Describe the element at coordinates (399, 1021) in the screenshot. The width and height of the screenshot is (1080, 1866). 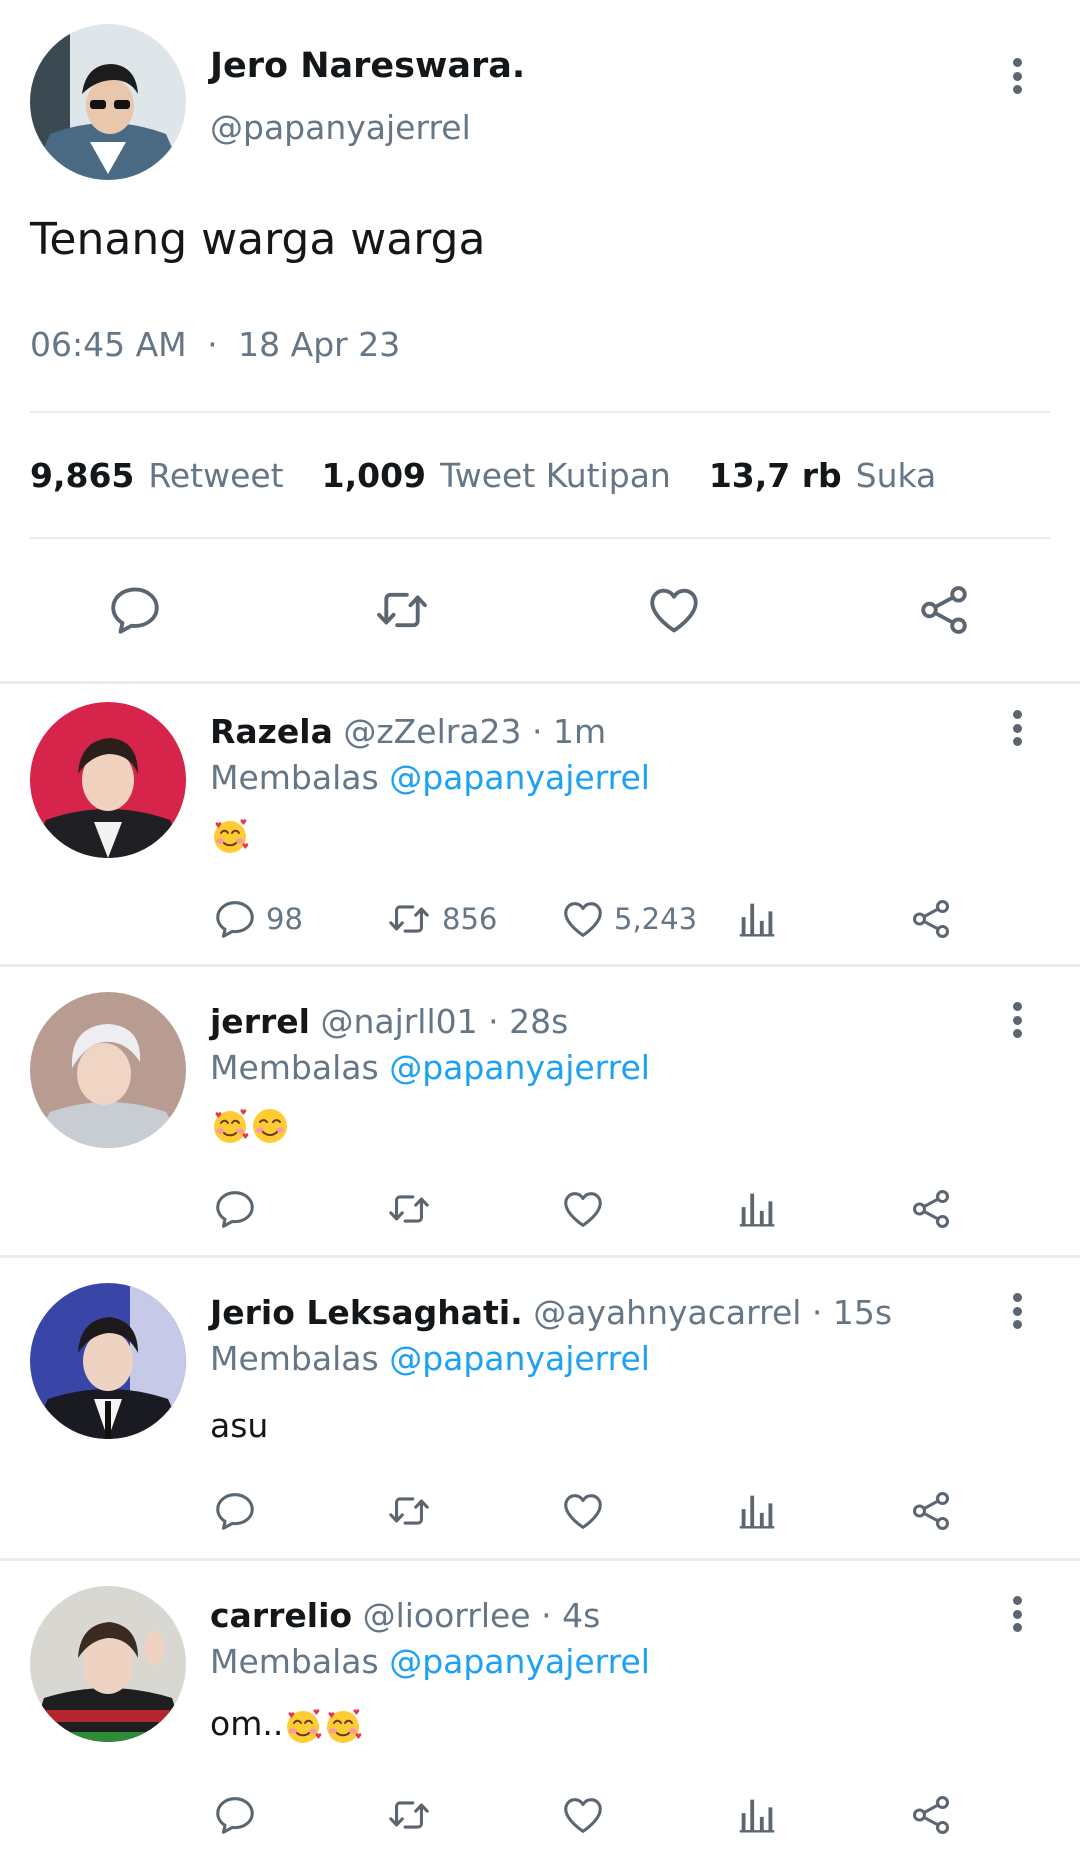
I see `reply-handle: @najrll01` at that location.